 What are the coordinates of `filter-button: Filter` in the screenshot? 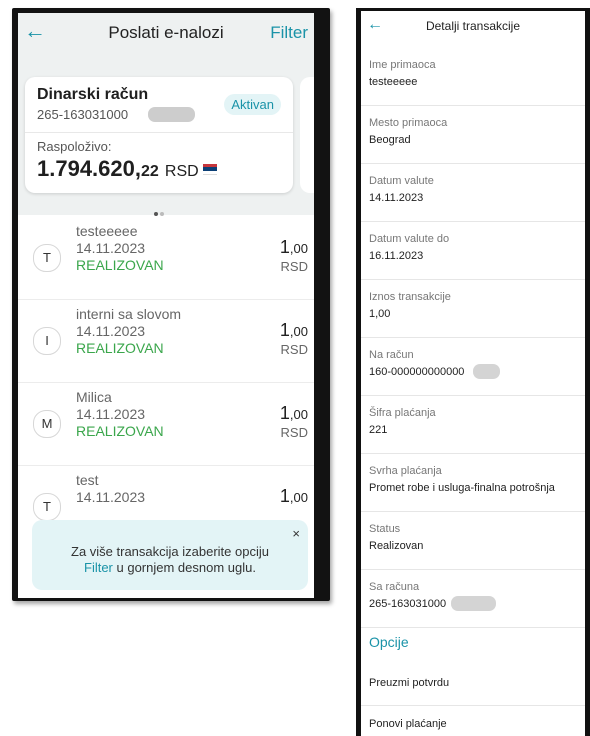 It's located at (289, 33).